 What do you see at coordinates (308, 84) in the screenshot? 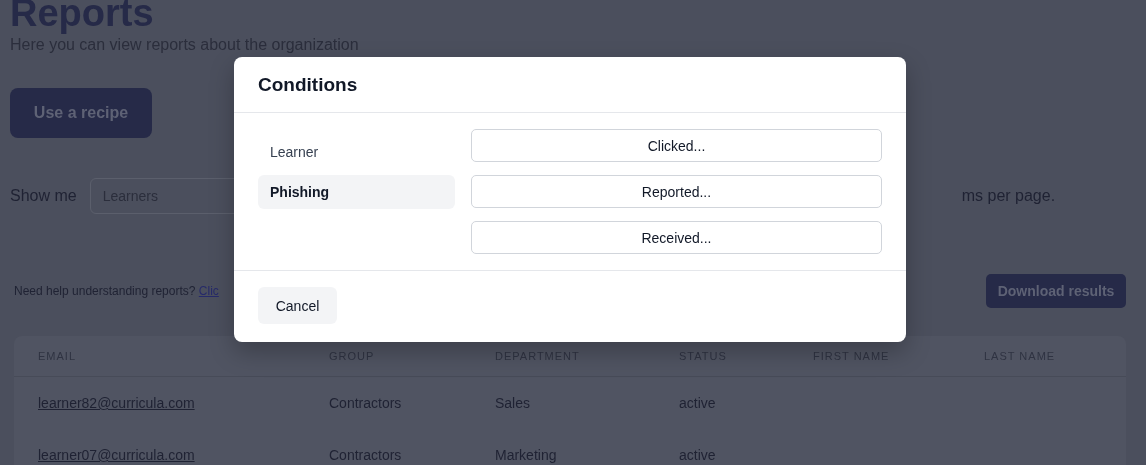
I see `dialog-title: Conditions` at bounding box center [308, 84].